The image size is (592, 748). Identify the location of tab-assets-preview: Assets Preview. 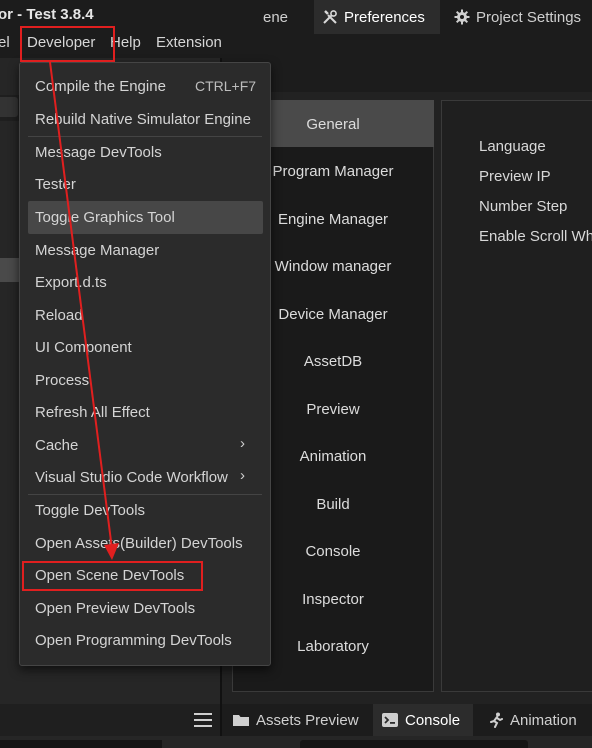
(295, 720).